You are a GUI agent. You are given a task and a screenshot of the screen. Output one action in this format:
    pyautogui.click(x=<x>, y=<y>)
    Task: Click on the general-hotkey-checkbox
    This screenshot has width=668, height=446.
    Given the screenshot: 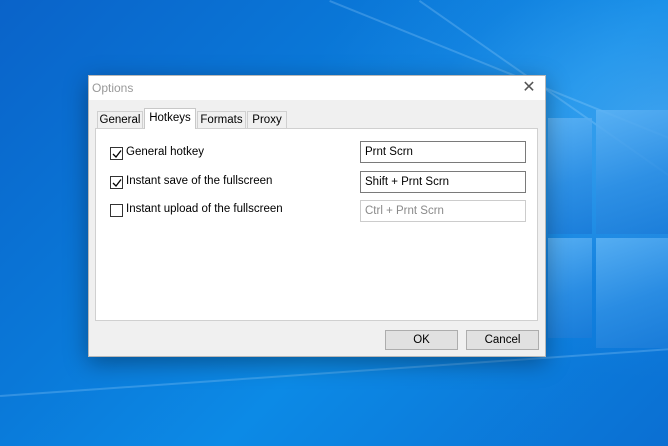 What is the action you would take?
    pyautogui.click(x=116, y=153)
    